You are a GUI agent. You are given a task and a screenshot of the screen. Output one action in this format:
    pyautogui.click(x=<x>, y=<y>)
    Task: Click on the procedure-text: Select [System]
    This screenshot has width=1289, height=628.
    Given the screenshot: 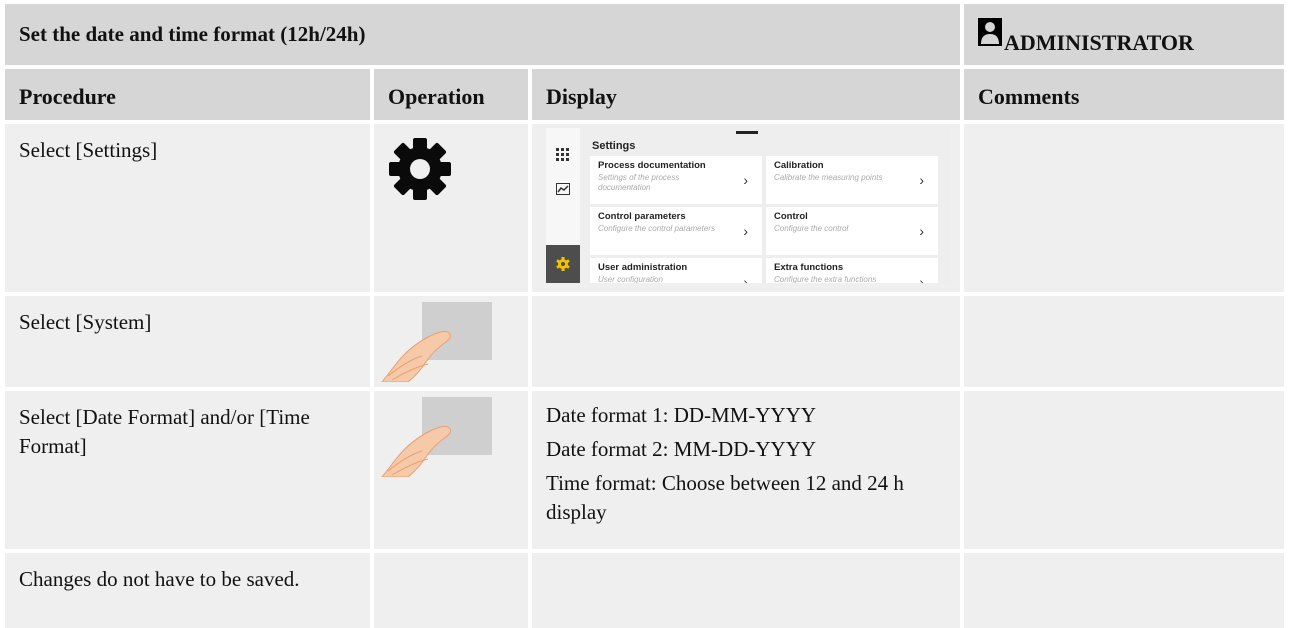 What is the action you would take?
    pyautogui.click(x=85, y=322)
    